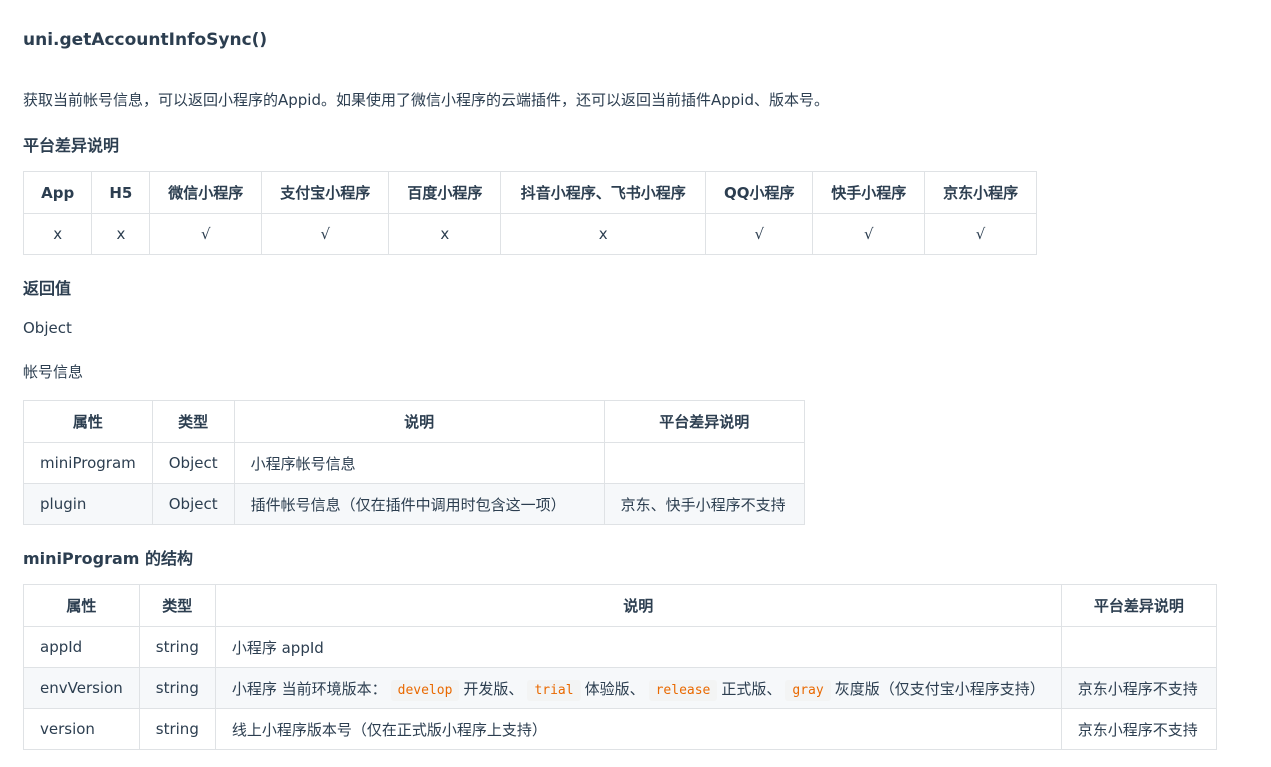 This screenshot has width=1271, height=767. What do you see at coordinates (47, 328) in the screenshot?
I see `return-type: Object` at bounding box center [47, 328].